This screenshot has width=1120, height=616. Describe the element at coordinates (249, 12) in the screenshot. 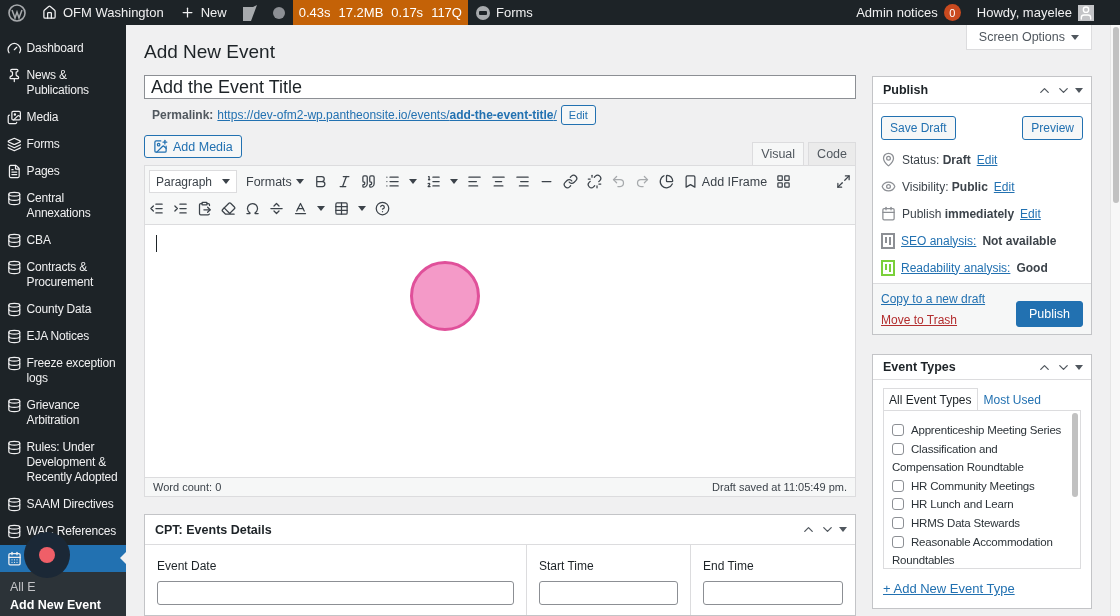

I see `seo-plugin-icon` at that location.